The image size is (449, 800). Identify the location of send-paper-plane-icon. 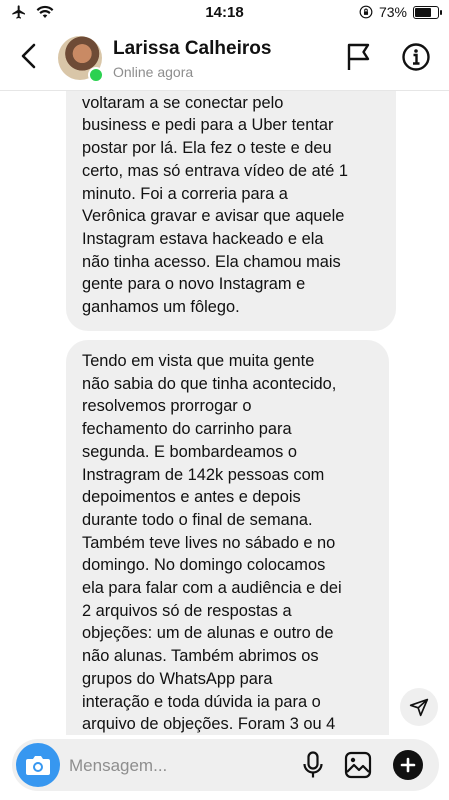
(419, 707).